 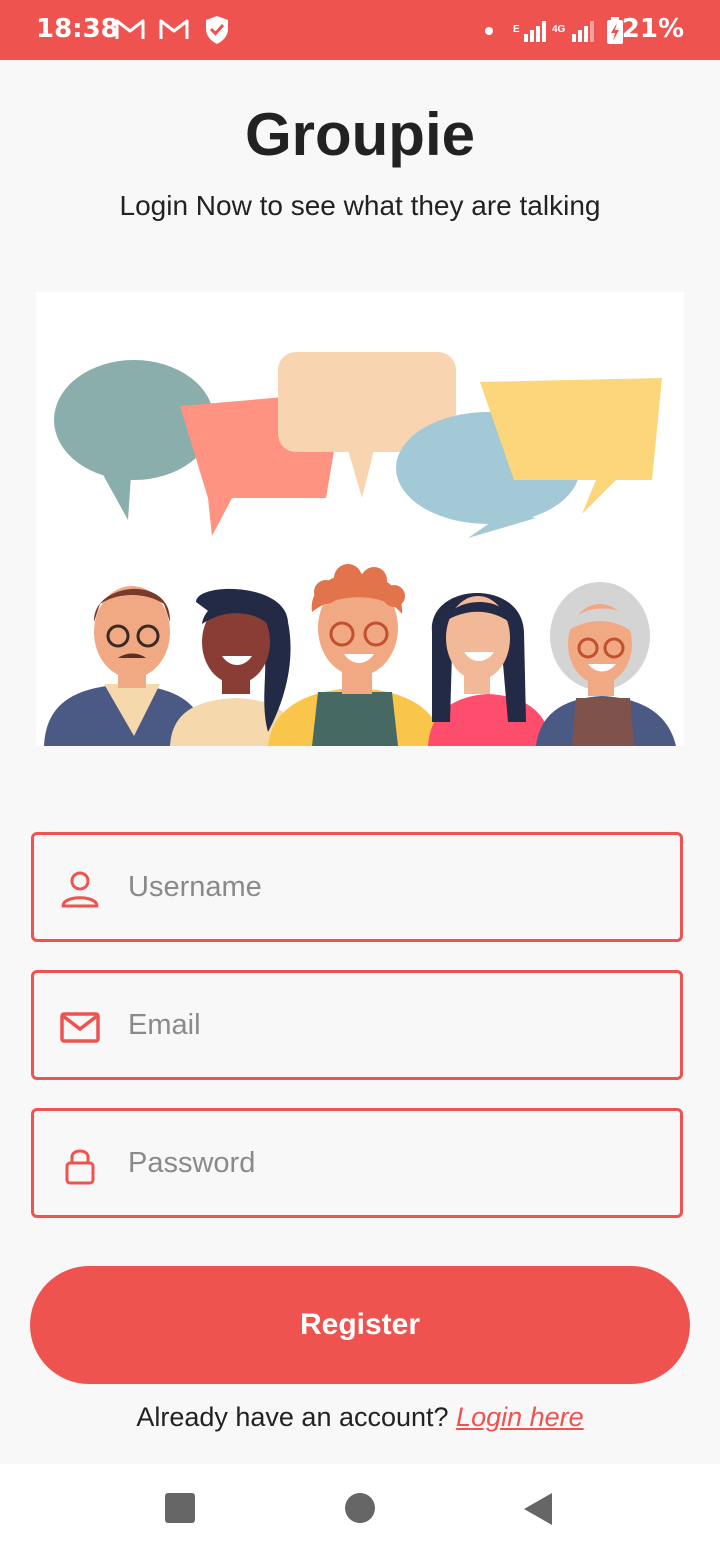 I want to click on username-input, so click(x=388, y=887).